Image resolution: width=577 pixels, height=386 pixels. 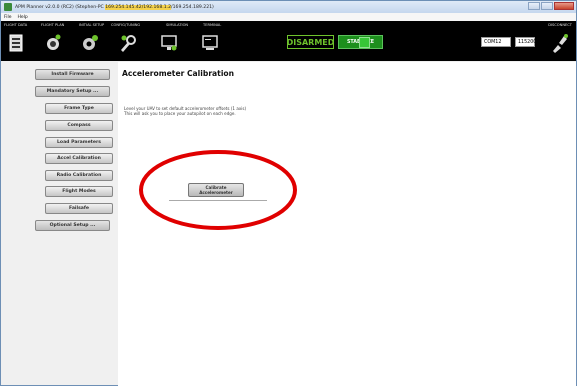 I want to click on baud-rate-select: 115200, so click(x=525, y=42).